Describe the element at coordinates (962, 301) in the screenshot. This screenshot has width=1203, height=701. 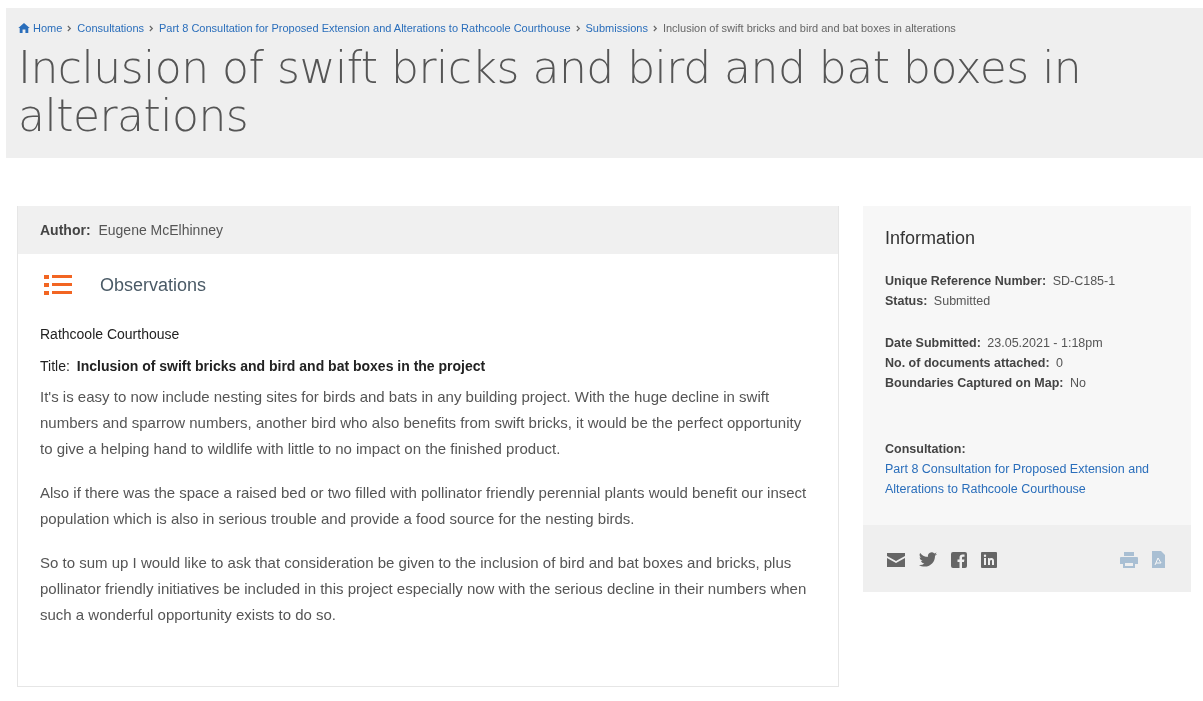
I see `info-value: Submitted` at that location.